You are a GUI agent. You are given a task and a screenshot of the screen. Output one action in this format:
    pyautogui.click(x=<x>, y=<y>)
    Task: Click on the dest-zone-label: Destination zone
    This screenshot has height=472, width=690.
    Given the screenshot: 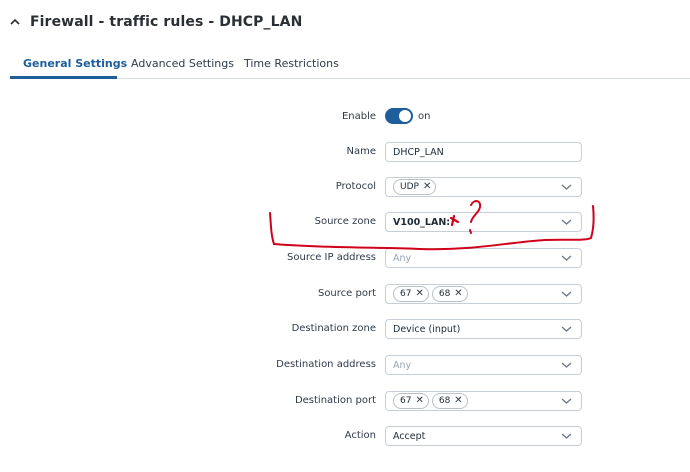 What is the action you would take?
    pyautogui.click(x=333, y=328)
    